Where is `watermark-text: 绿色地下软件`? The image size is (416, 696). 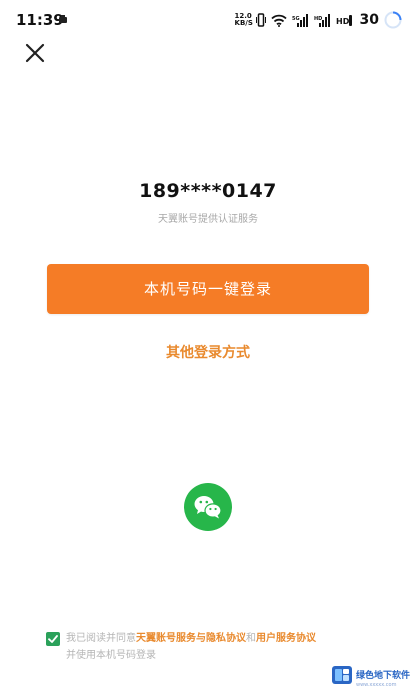
watermark-text: 绿色地下软件 is located at coordinates (382, 675).